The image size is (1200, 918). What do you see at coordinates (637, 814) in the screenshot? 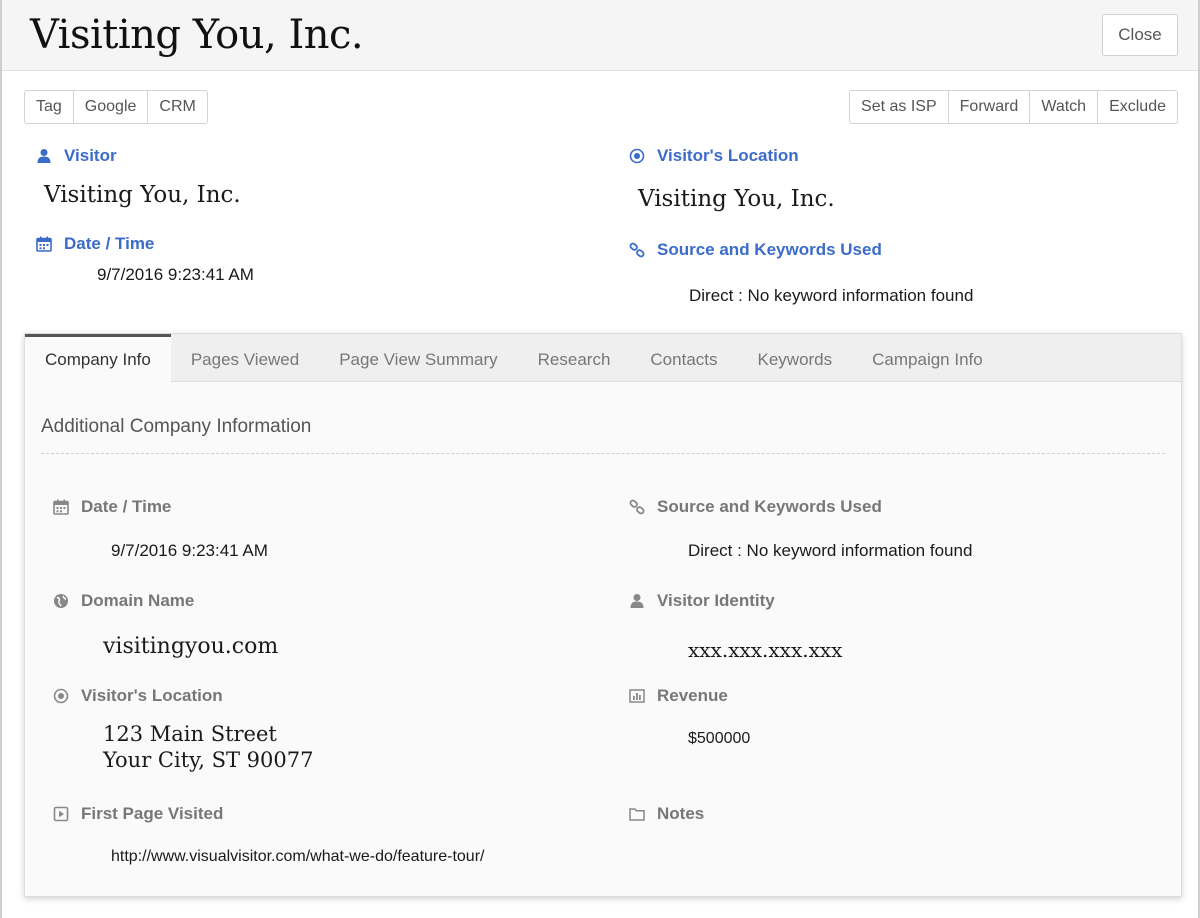
I see `folder-icon` at bounding box center [637, 814].